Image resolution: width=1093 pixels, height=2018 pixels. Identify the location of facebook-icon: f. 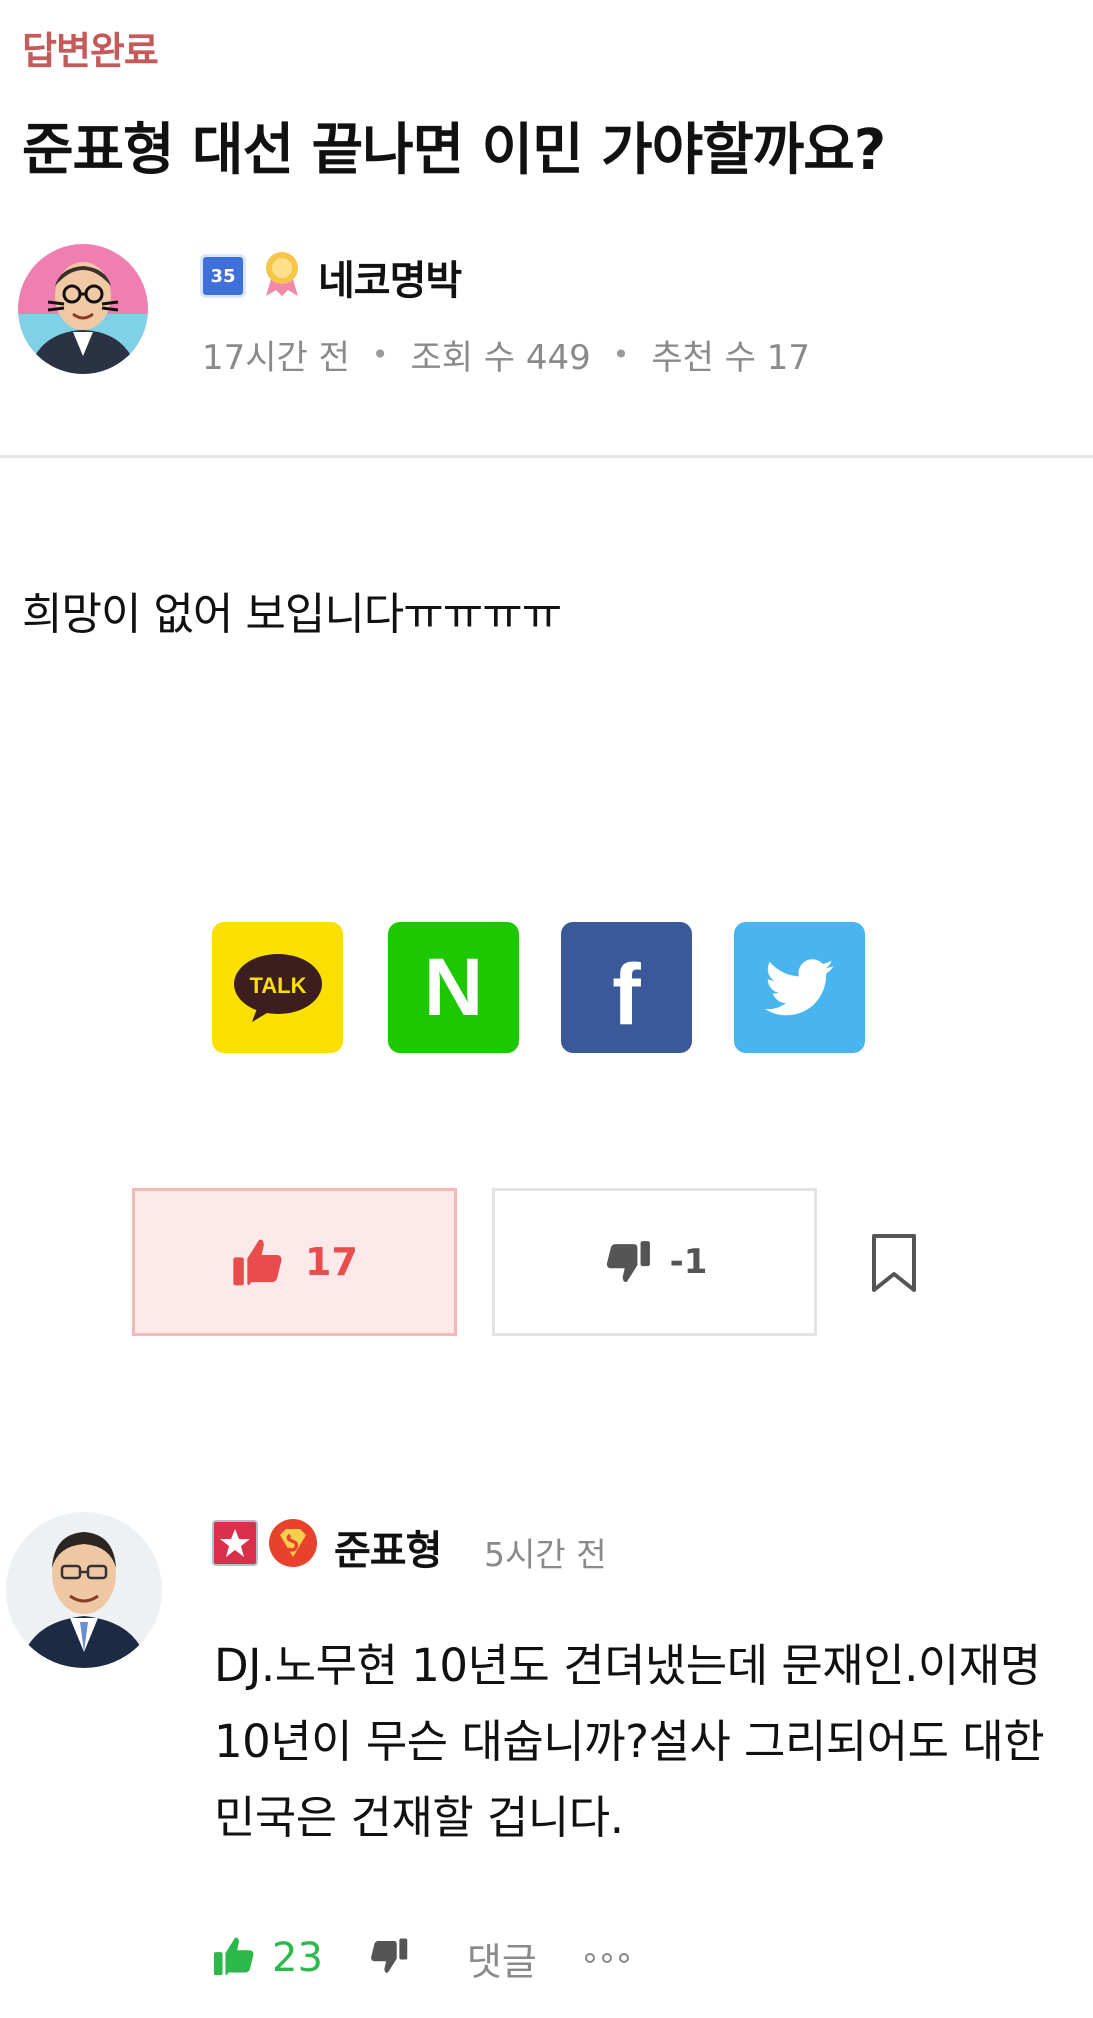
(626, 994).